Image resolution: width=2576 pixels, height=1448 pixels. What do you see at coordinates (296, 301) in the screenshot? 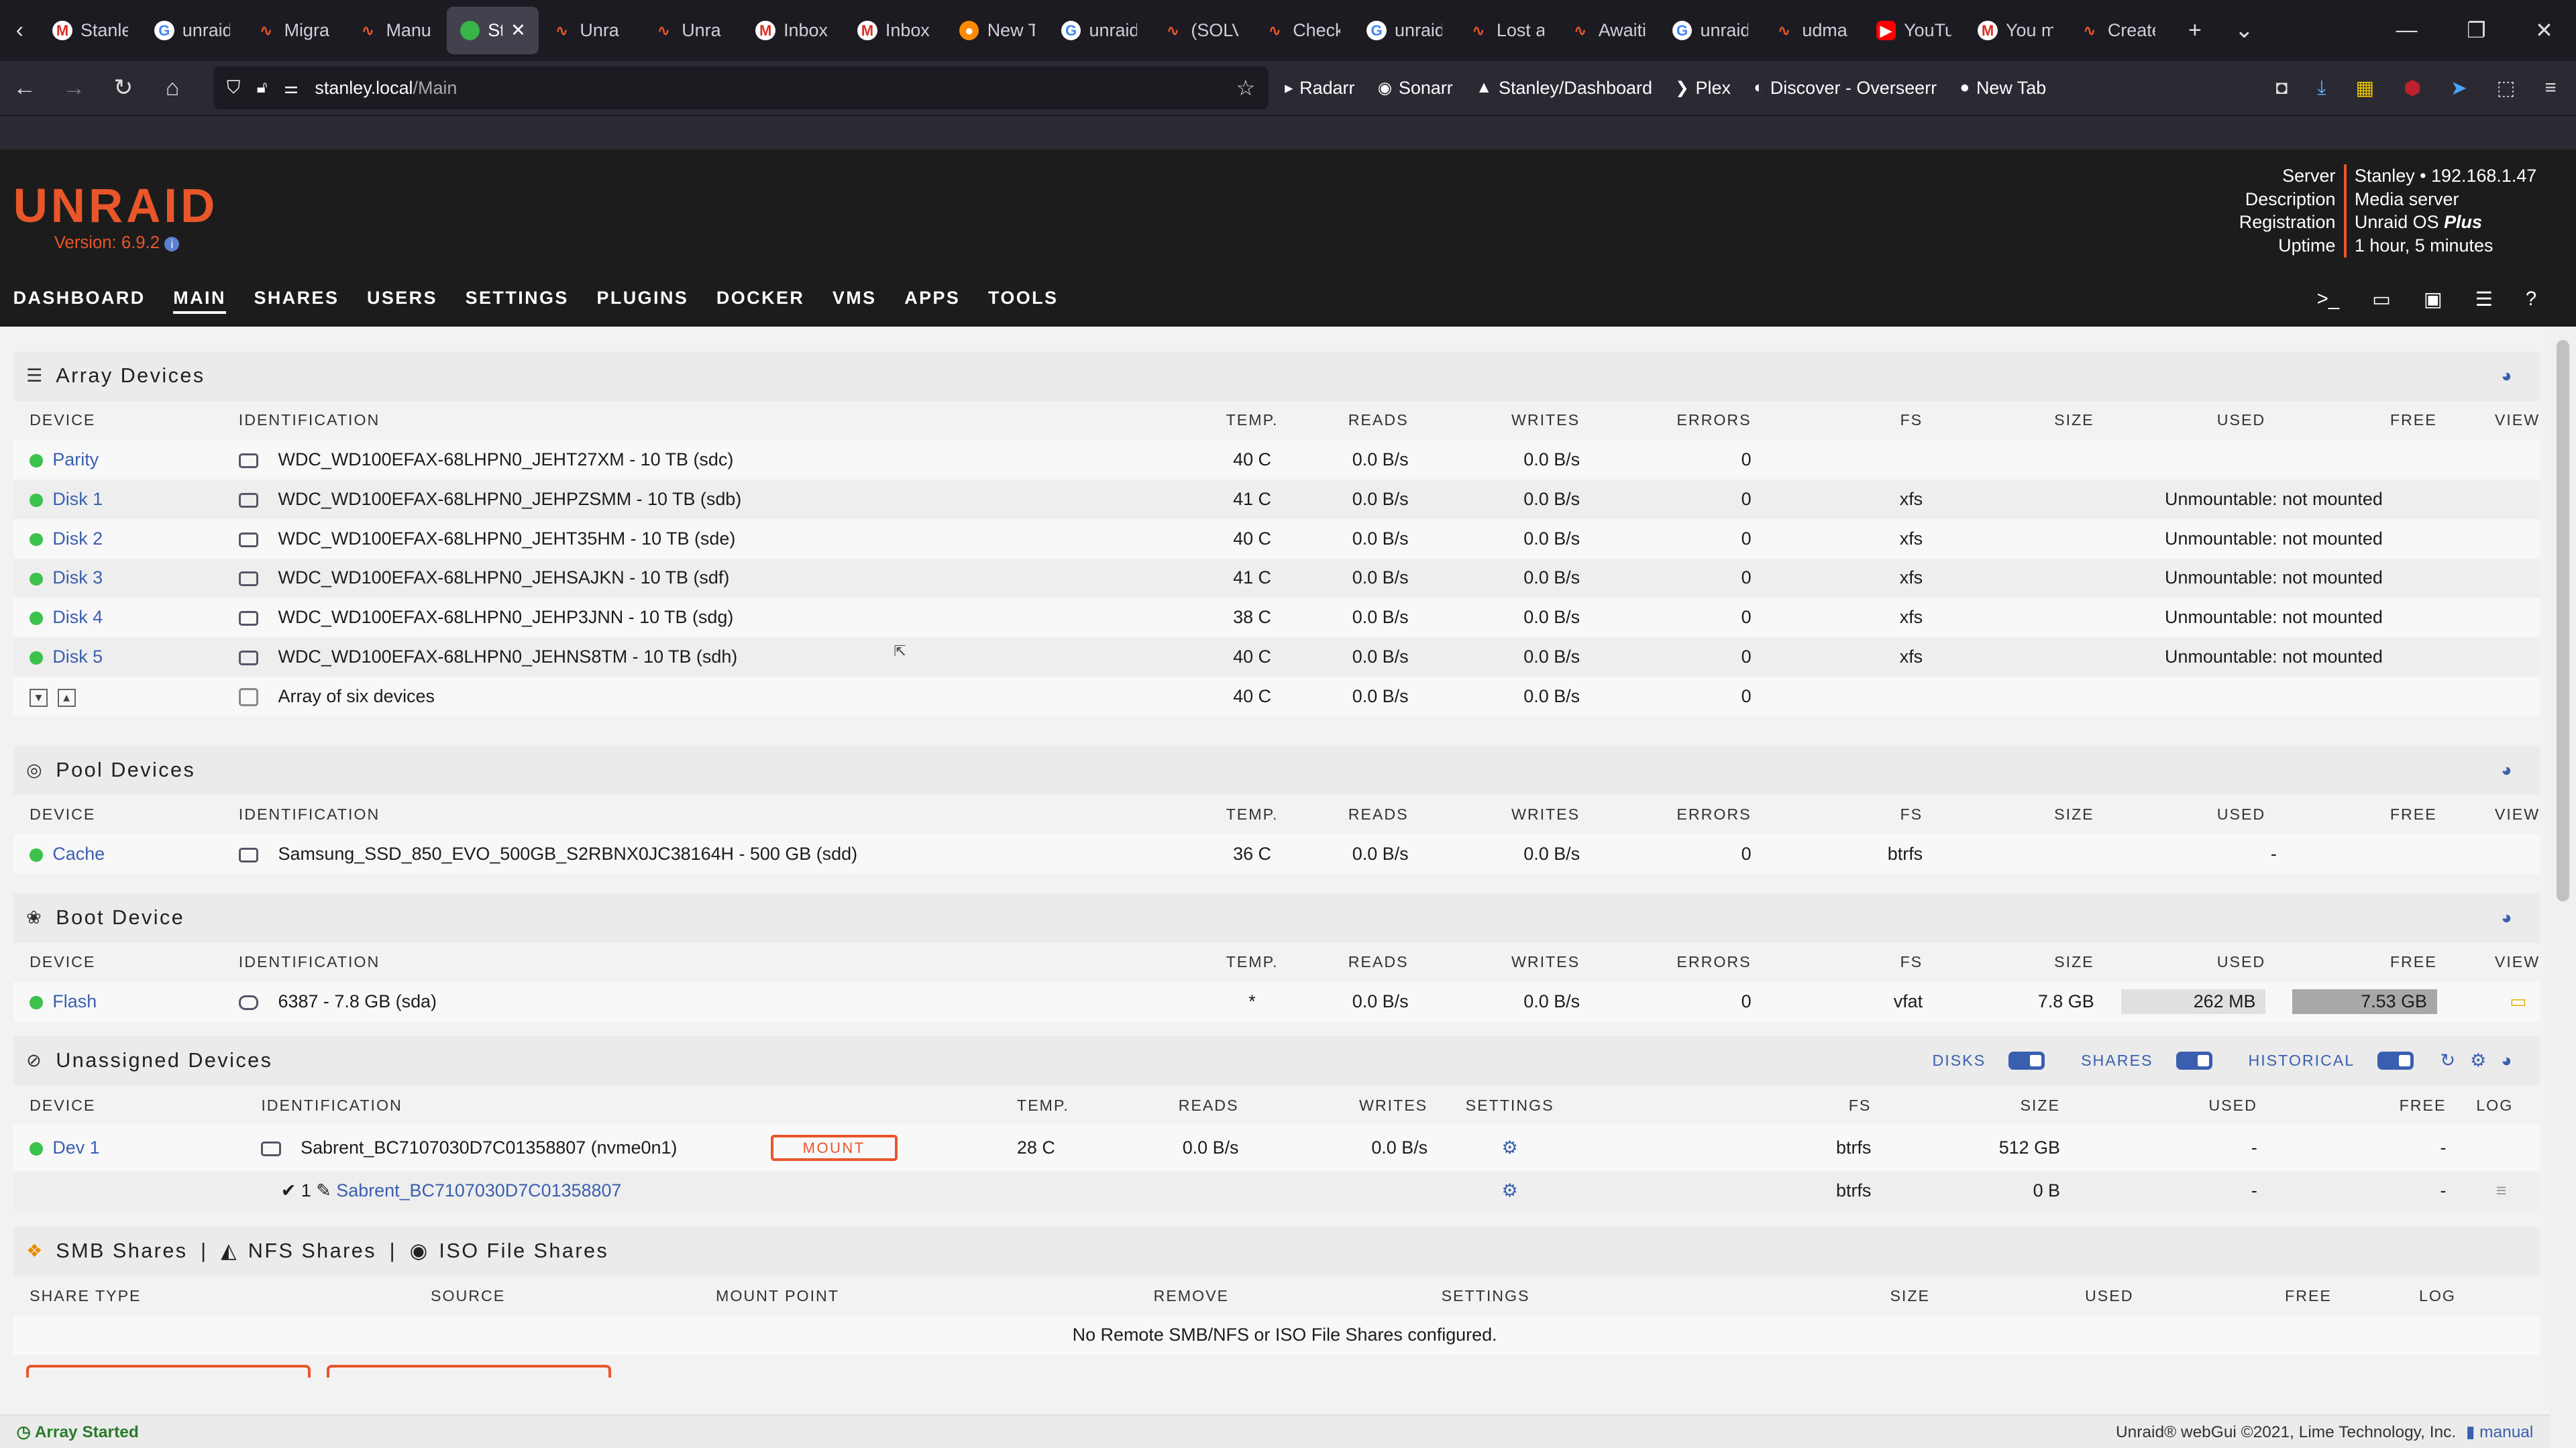
I see `nav-shares: SHARES` at bounding box center [296, 301].